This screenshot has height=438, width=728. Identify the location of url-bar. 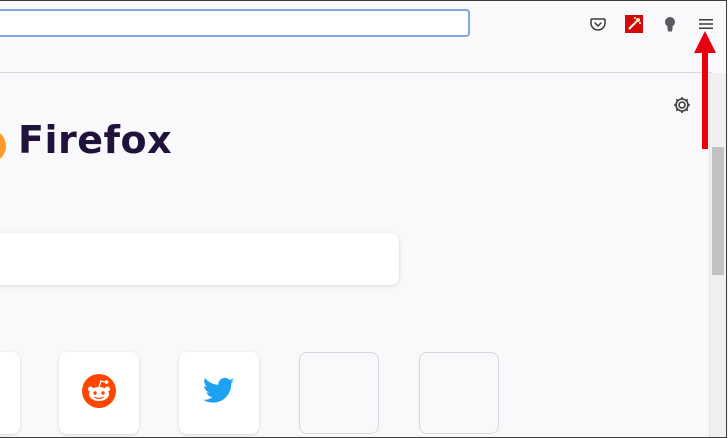
(235, 23).